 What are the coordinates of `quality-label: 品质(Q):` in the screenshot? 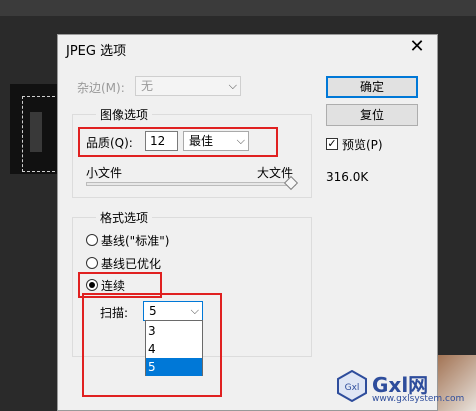 It's located at (109, 143).